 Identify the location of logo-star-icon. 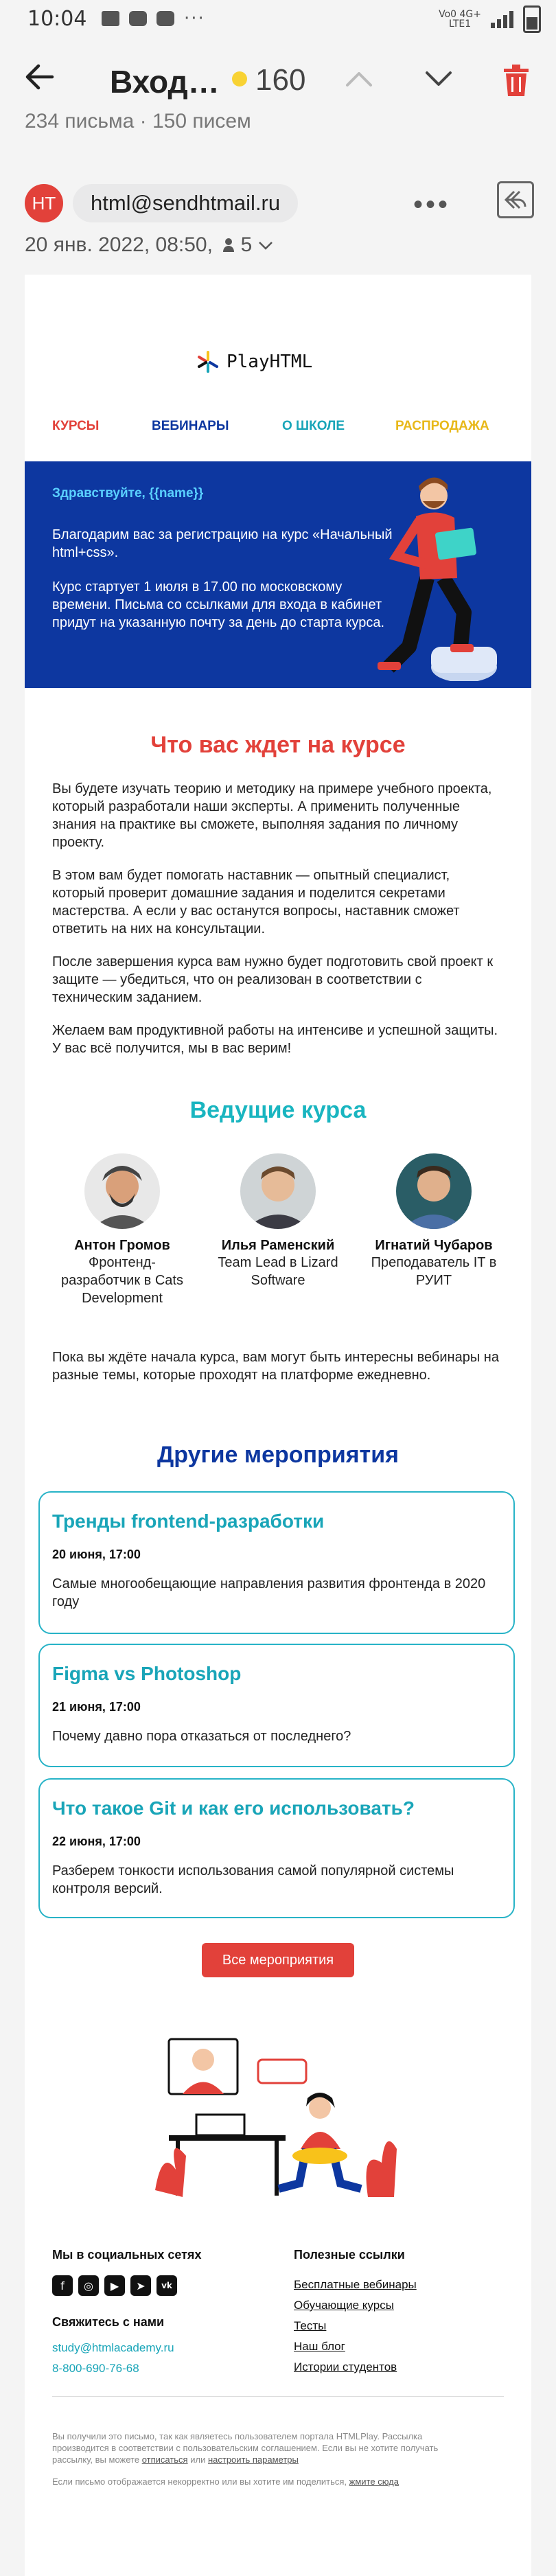
(208, 362).